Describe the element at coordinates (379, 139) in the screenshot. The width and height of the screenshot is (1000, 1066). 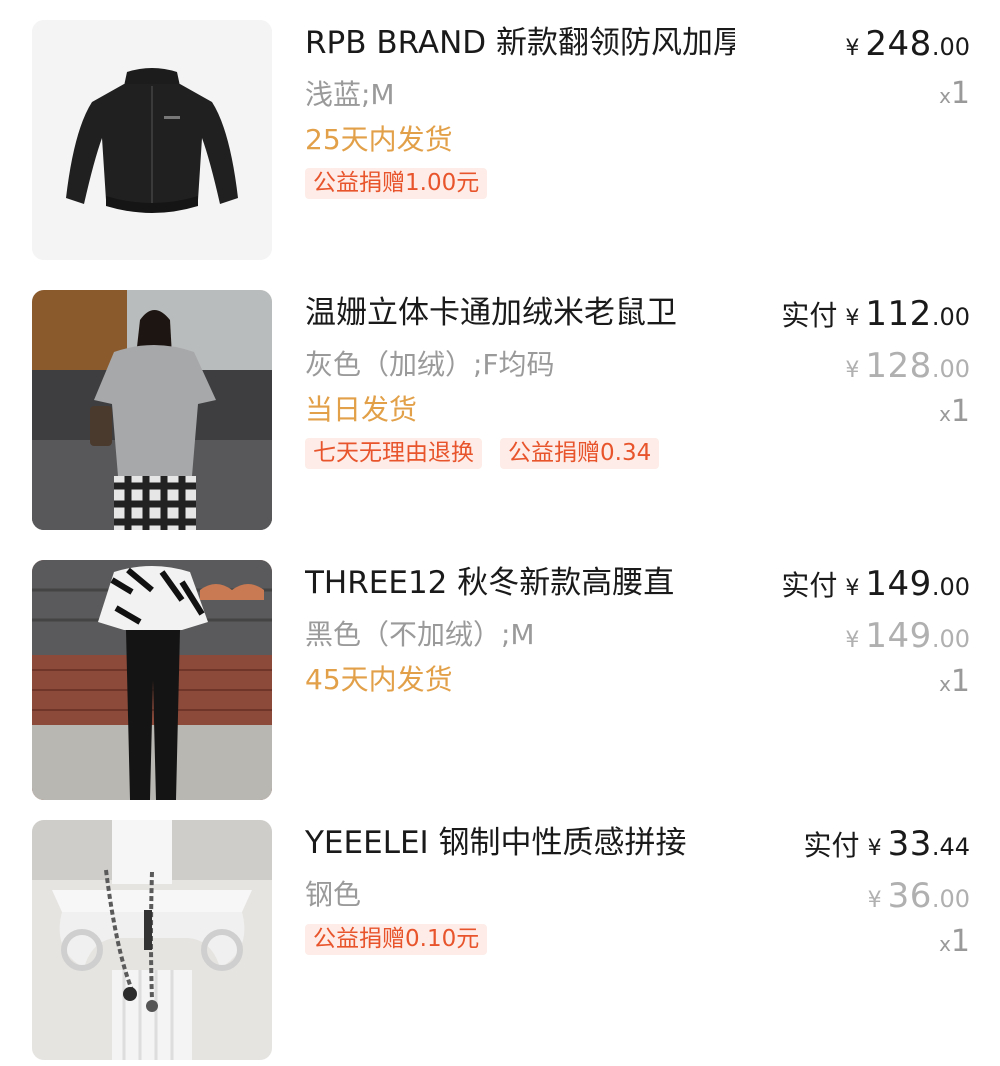
I see `shipping-info: 25天内发货` at that location.